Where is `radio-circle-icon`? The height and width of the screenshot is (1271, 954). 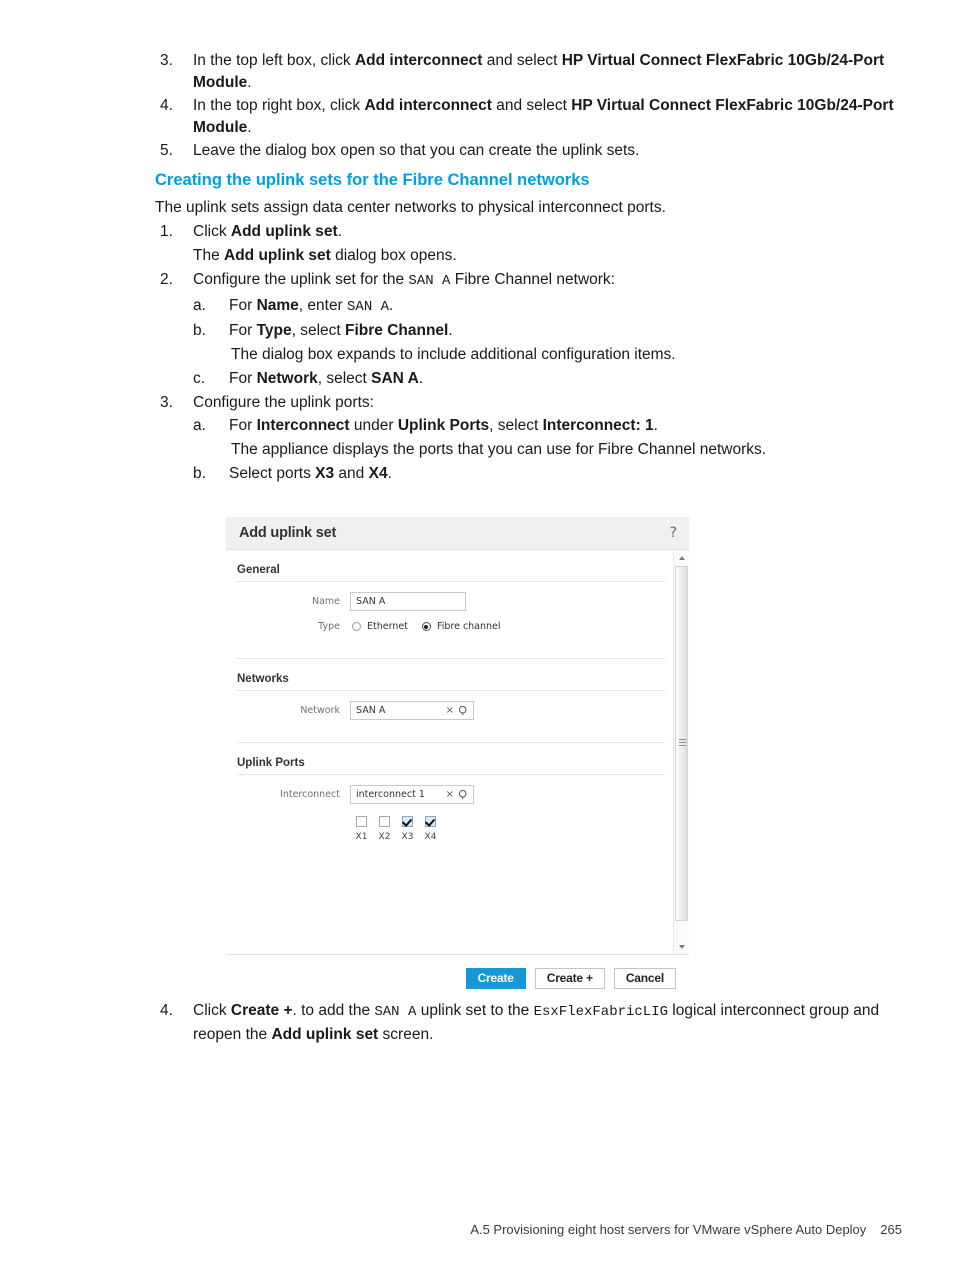
radio-circle-icon is located at coordinates (356, 626).